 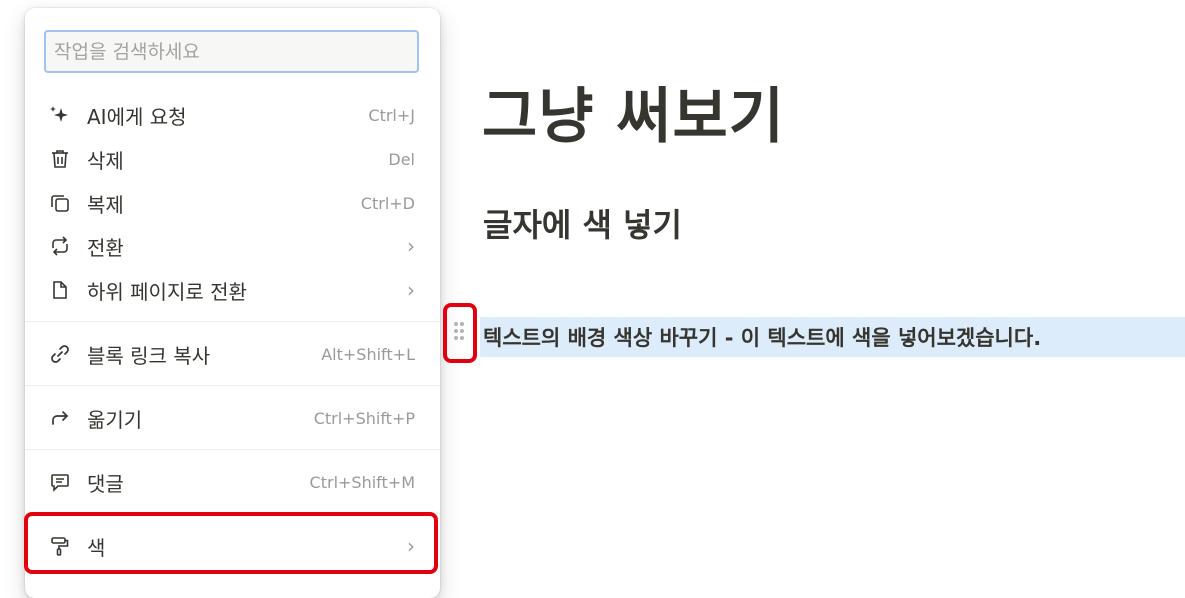 What do you see at coordinates (232, 246) in the screenshot?
I see `menu-item-turn-into: 전환 ›` at bounding box center [232, 246].